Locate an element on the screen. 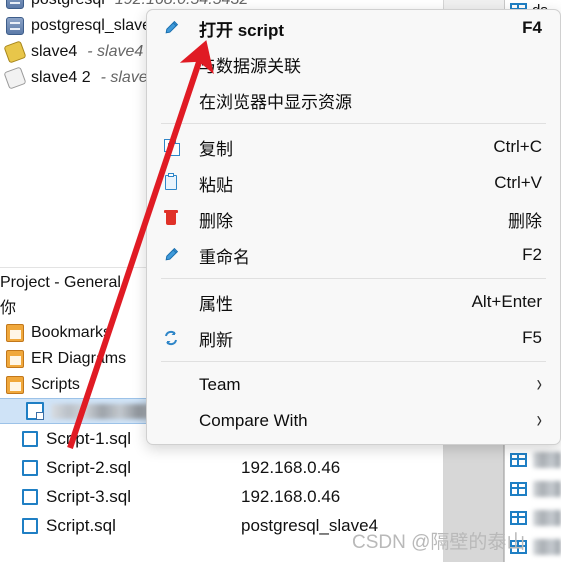  menu-item-label: Compare With is located at coordinates (253, 420).